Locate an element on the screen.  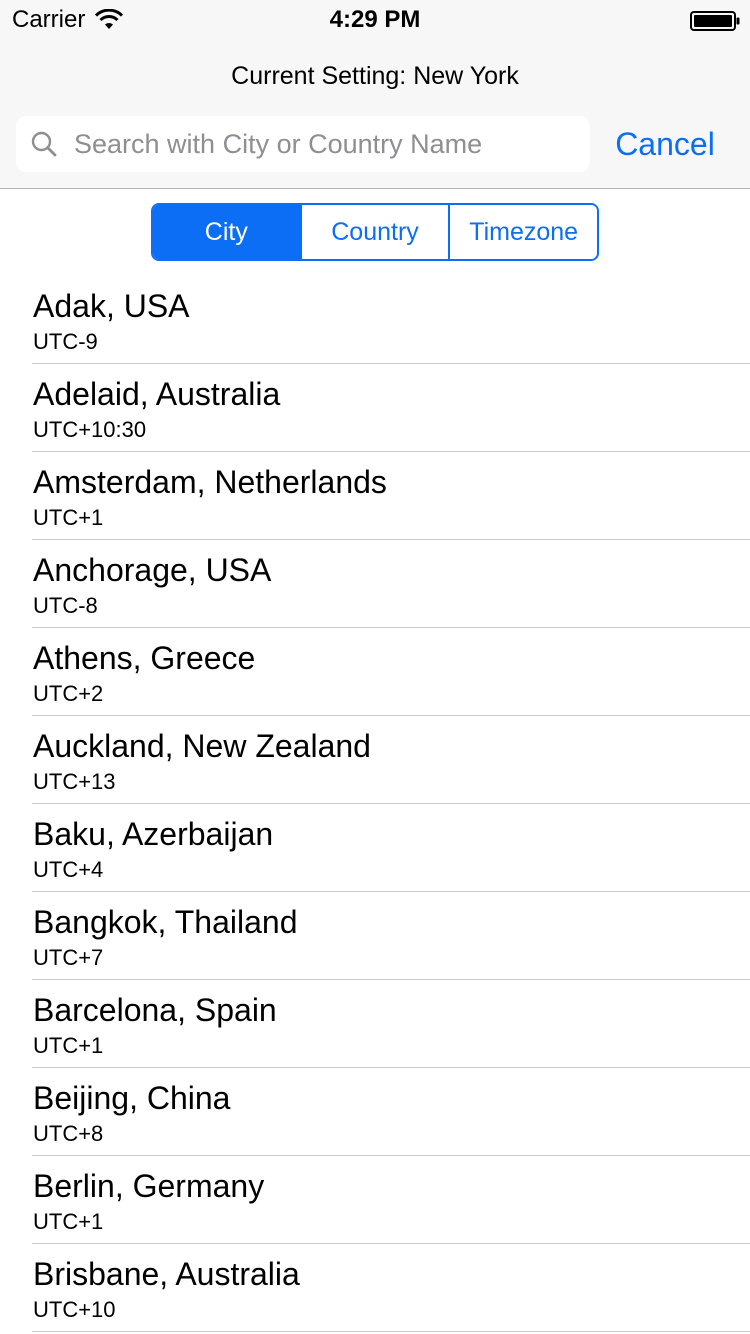
city-row: Beijing, China UTC+8 is located at coordinates (391, 1112).